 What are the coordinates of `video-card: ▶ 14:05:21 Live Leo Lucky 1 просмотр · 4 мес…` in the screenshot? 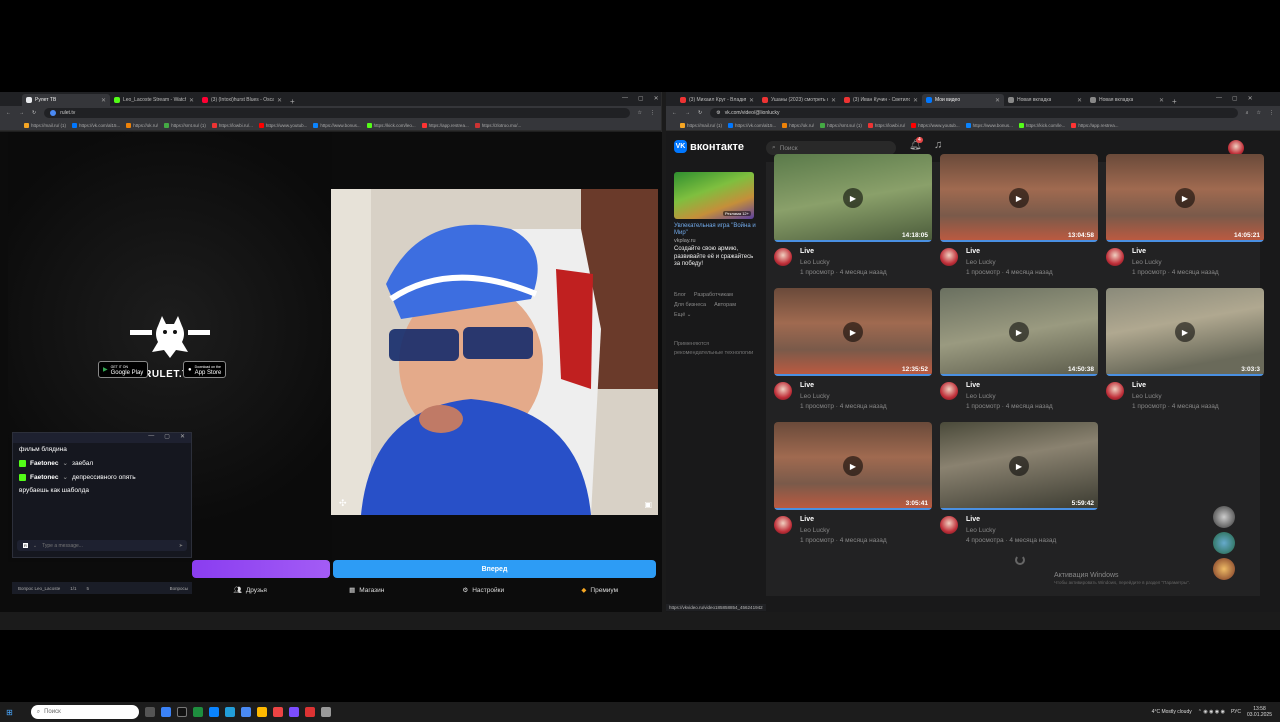 It's located at (1185, 219).